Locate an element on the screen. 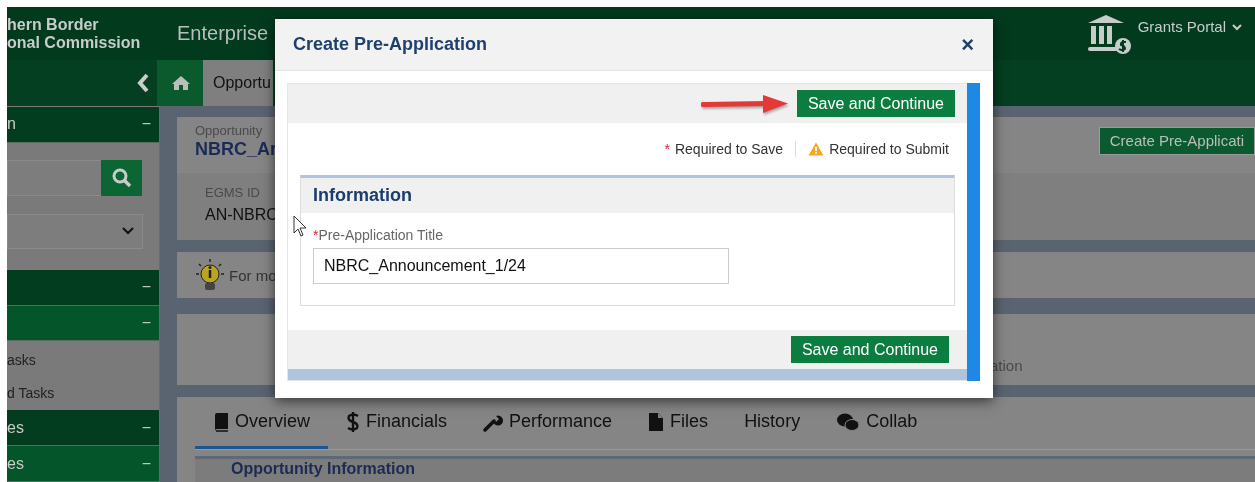 The width and height of the screenshot is (1255, 482). section-header: Opportunity Information is located at coordinates (725, 469).